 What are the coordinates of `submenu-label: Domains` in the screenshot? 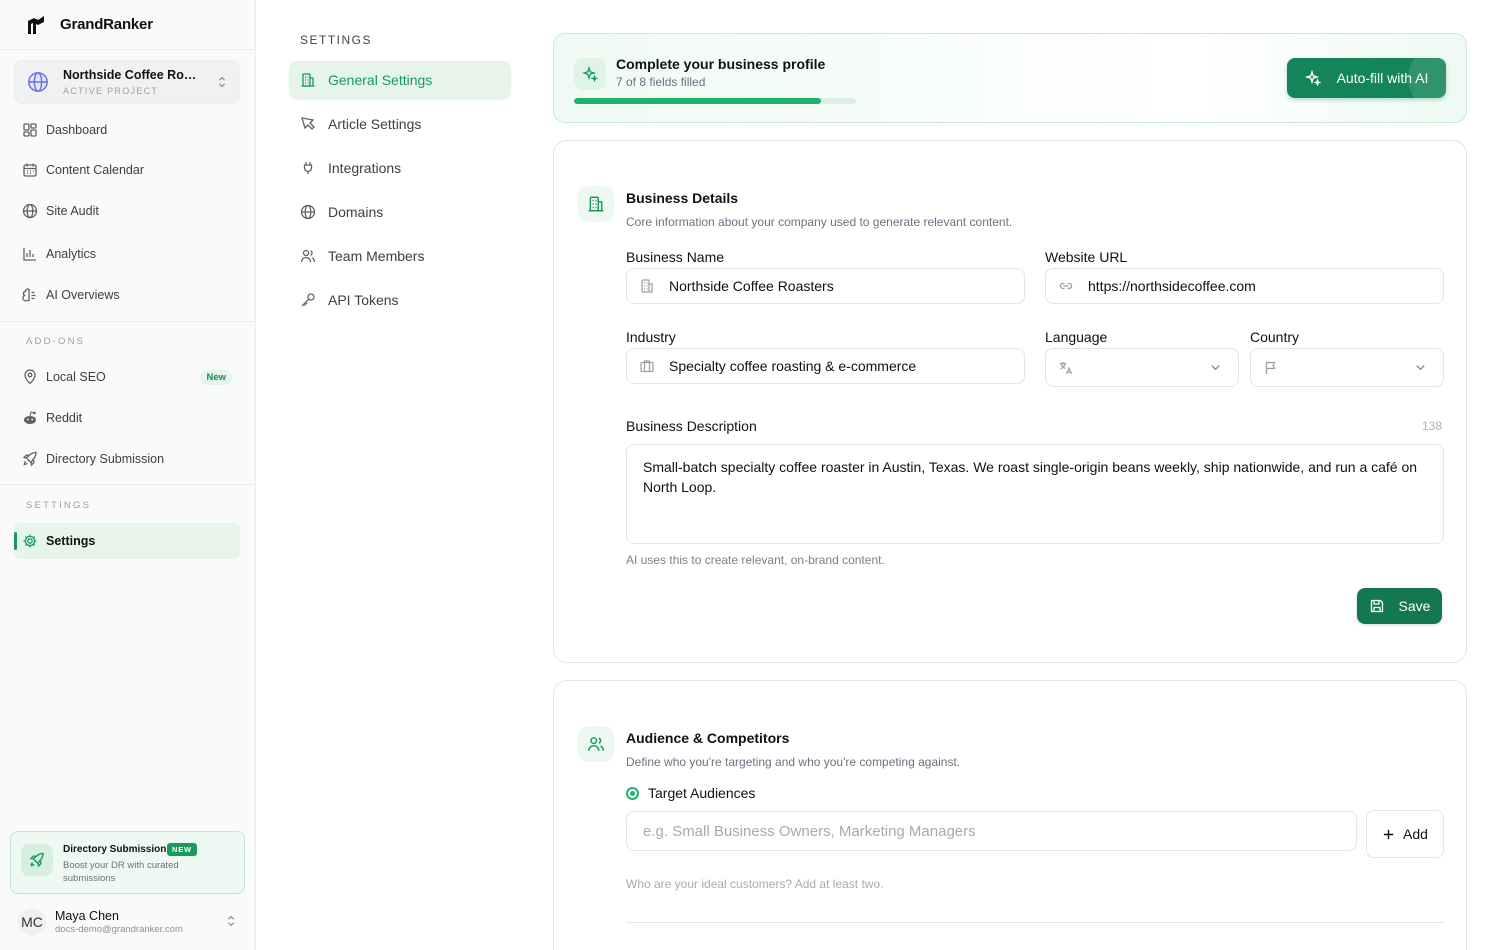 It's located at (356, 212).